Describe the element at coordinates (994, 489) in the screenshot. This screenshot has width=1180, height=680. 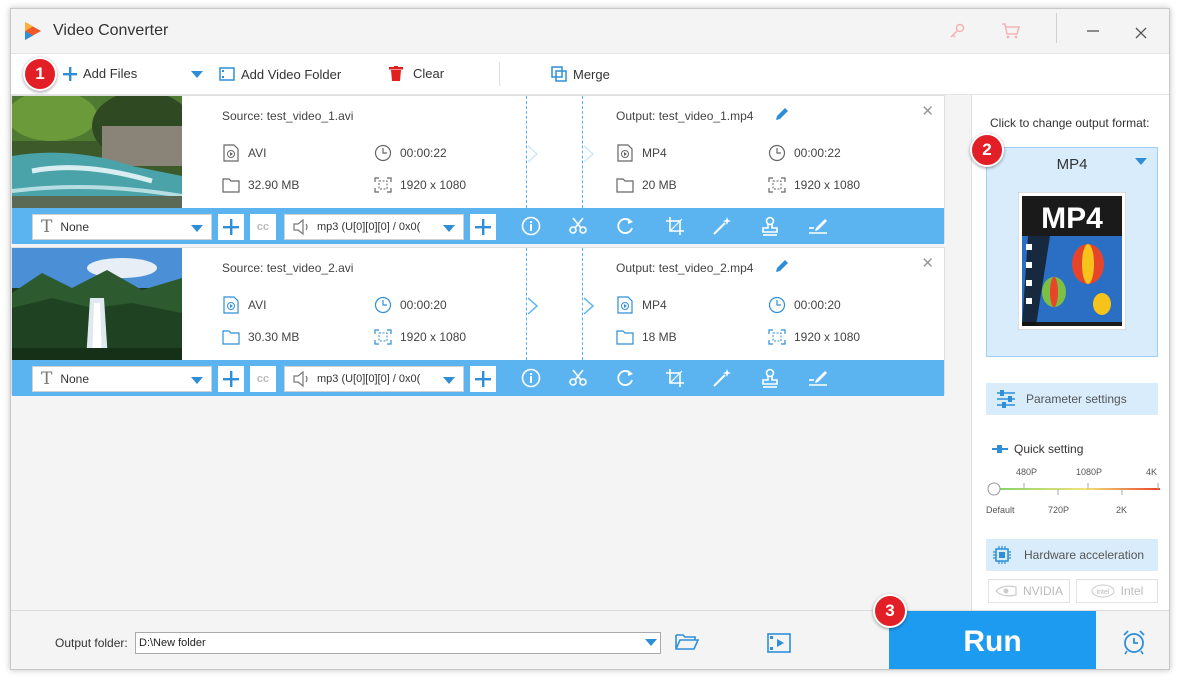
I see `slider-thumb` at that location.